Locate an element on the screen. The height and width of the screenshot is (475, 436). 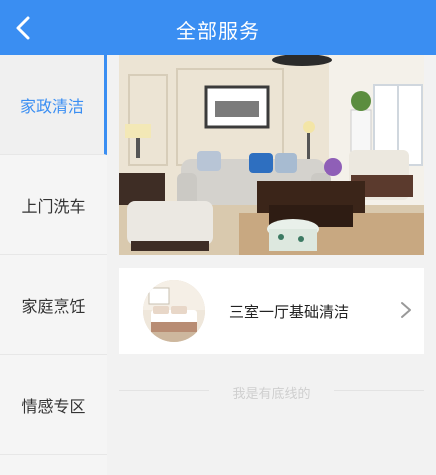
service-thumbnail is located at coordinates (174, 311).